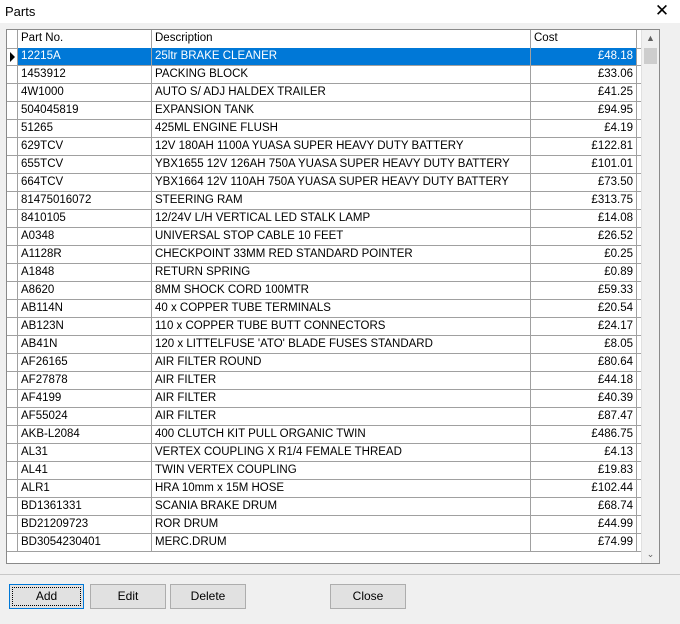 Image resolution: width=680 pixels, height=624 pixels. Describe the element at coordinates (85, 308) in the screenshot. I see `cell-part-no: AB114N` at that location.